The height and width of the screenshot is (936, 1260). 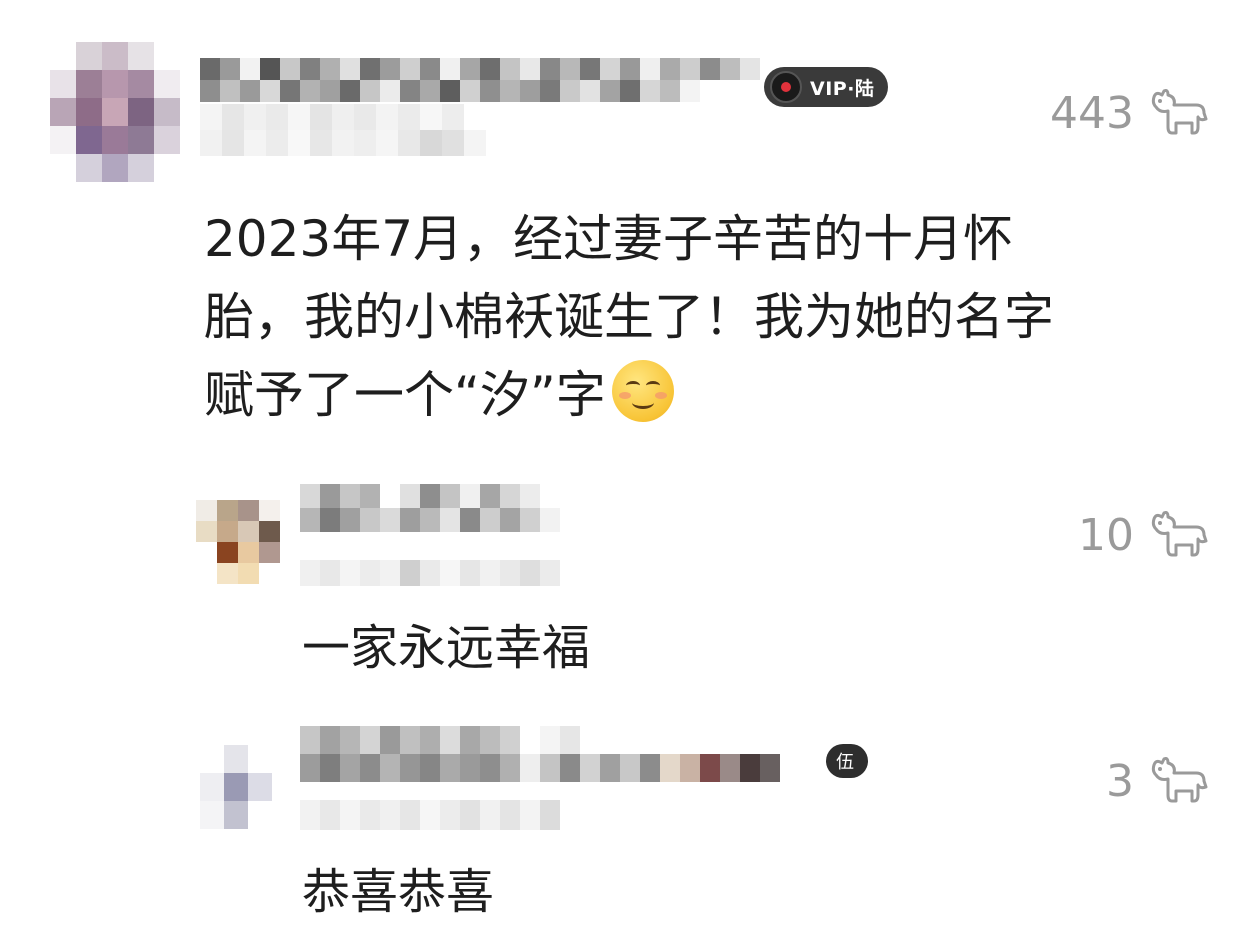 What do you see at coordinates (1144, 535) in the screenshot?
I see `like-button: 10` at bounding box center [1144, 535].